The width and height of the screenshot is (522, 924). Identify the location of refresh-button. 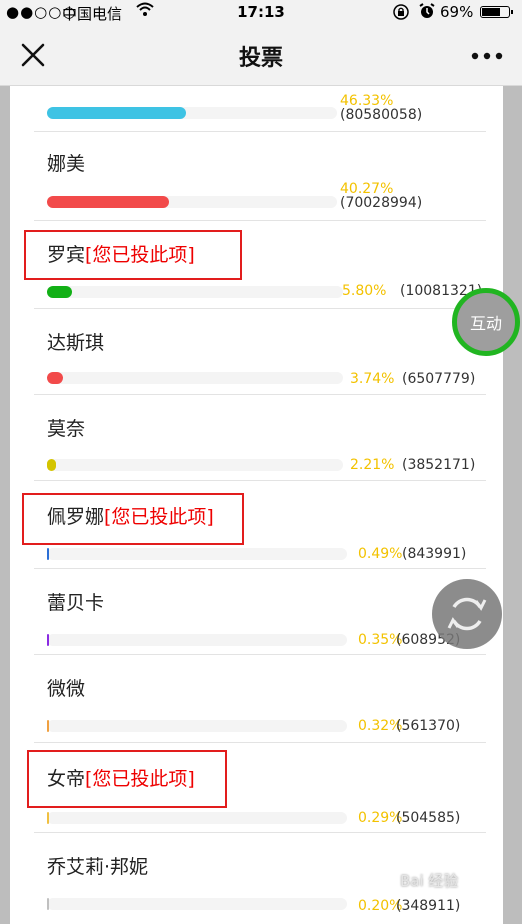
(467, 614).